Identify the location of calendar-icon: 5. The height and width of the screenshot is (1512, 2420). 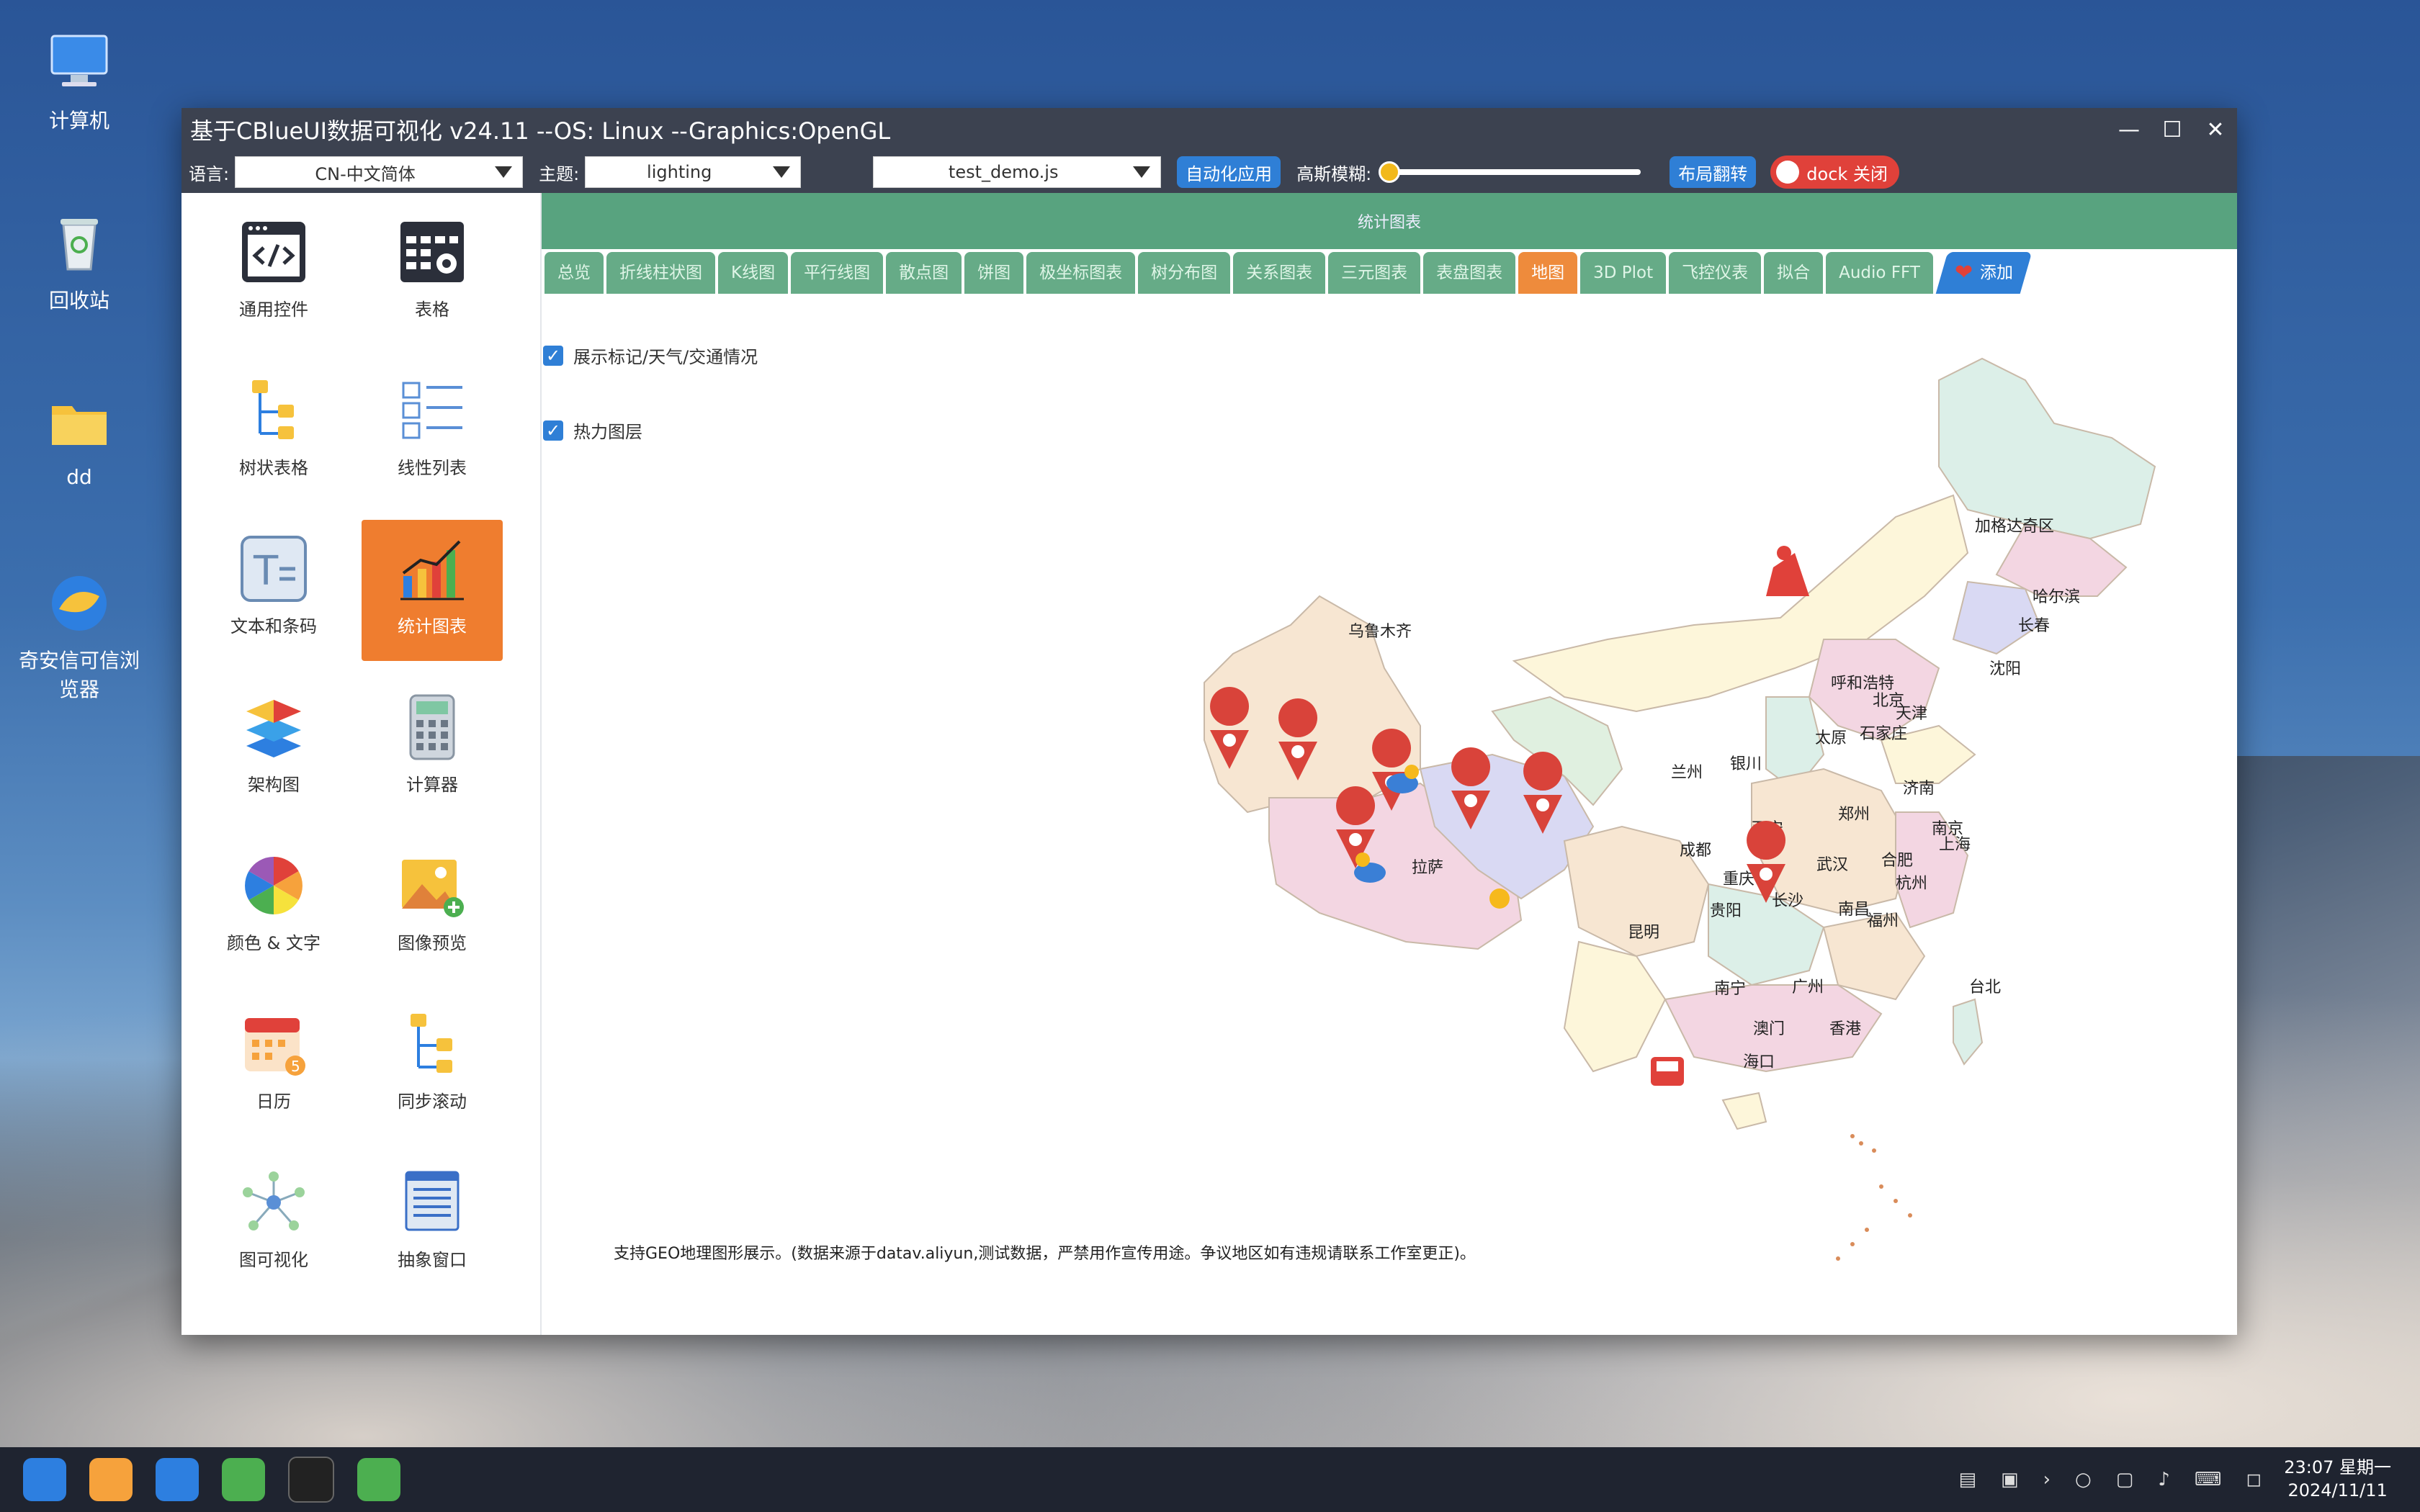
(274, 1044).